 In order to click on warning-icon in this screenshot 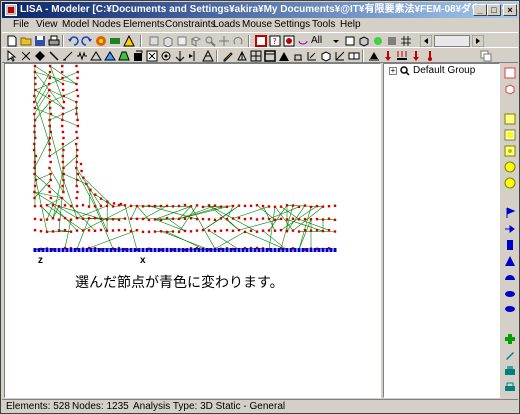, I will do `click(129, 41)`.